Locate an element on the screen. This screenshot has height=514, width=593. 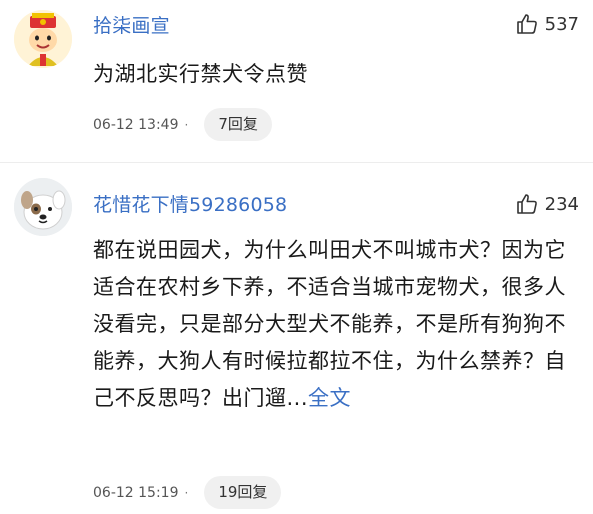
timestamp: 06-12 13:49 is located at coordinates (136, 124).